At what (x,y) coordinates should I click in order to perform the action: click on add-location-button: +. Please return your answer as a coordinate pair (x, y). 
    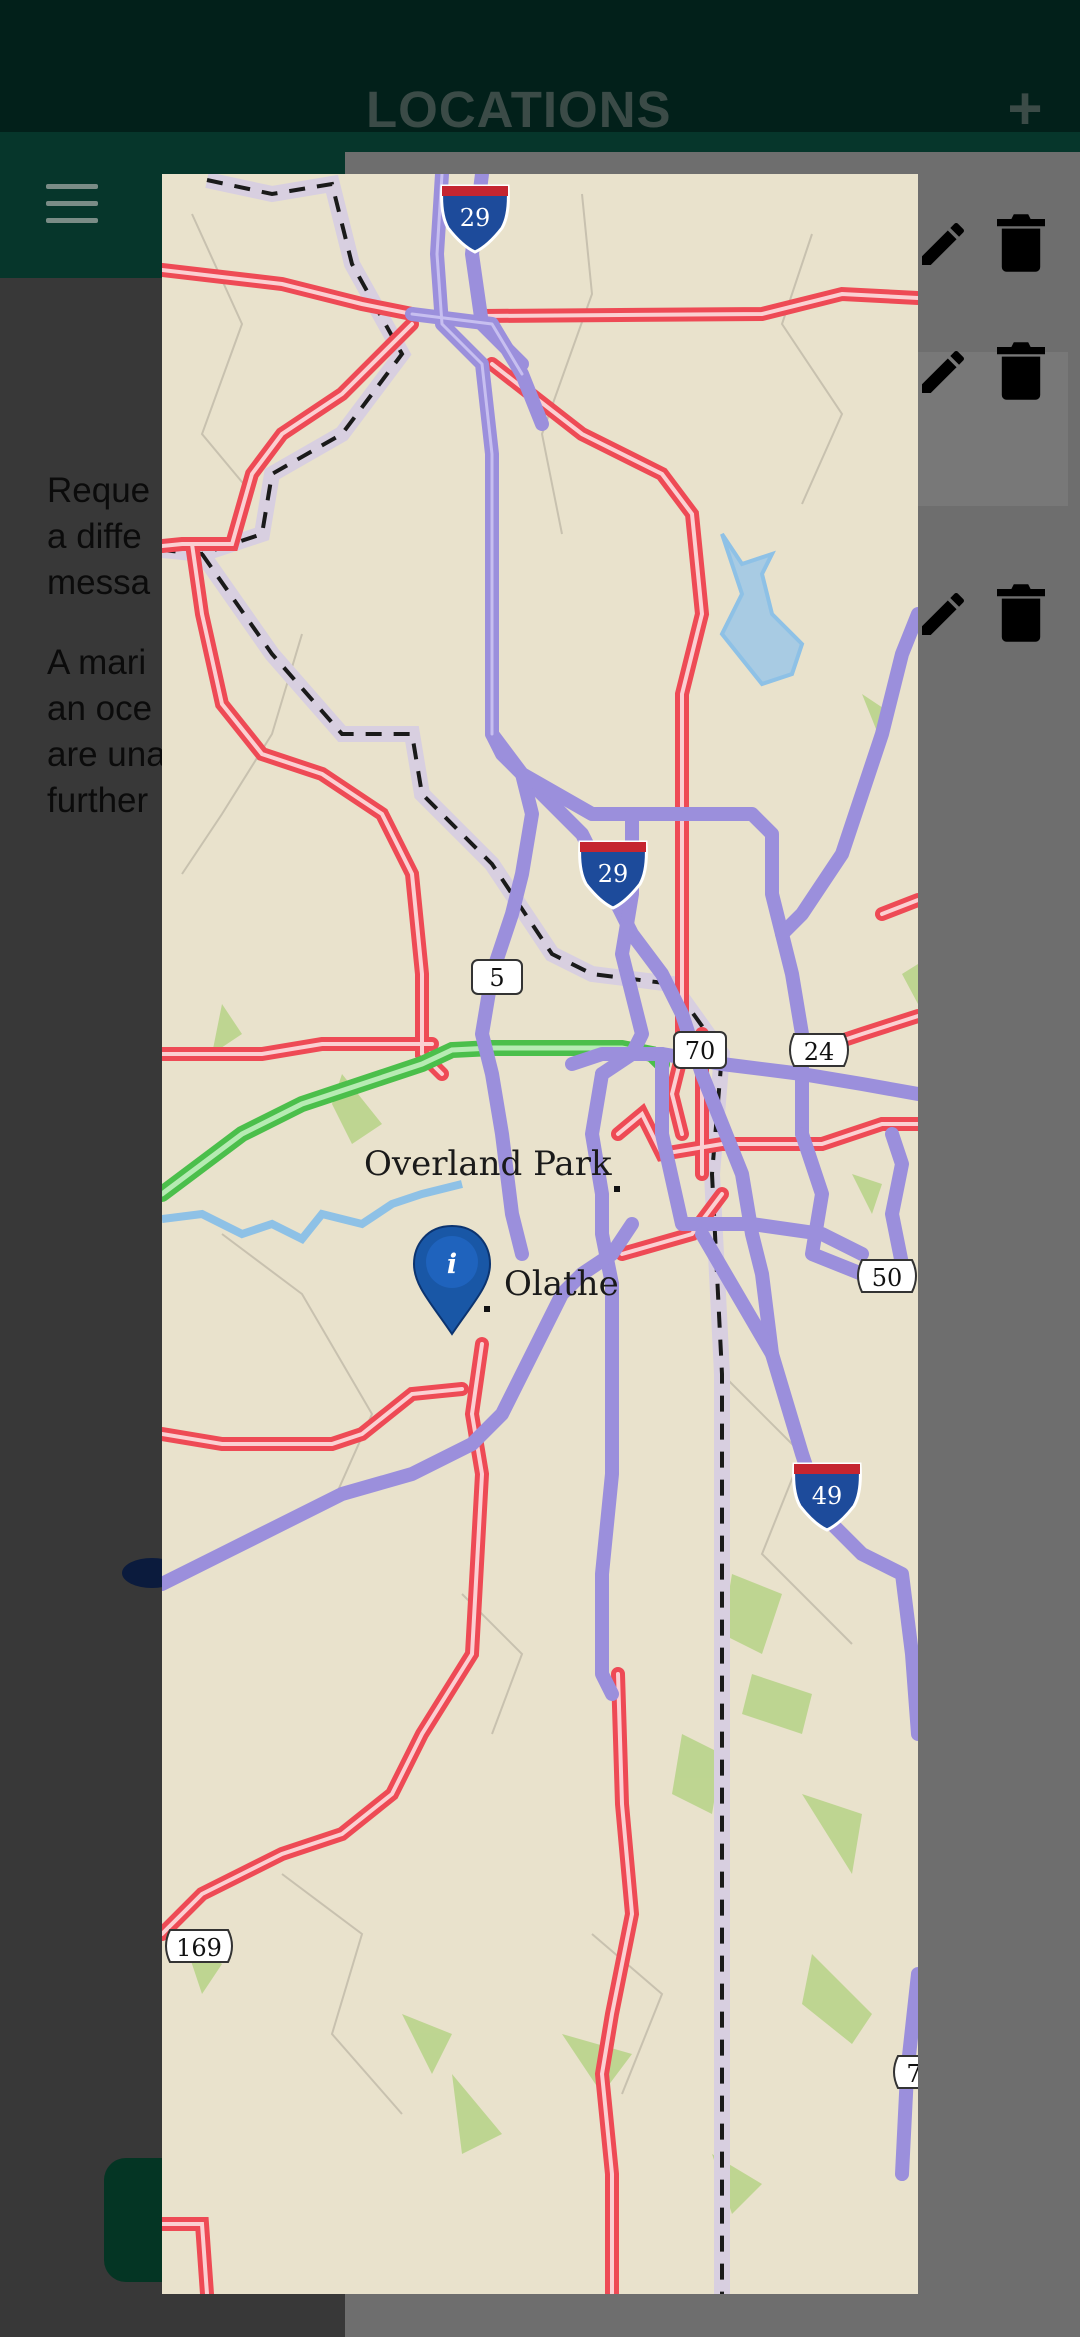
    Looking at the image, I should click on (1025, 109).